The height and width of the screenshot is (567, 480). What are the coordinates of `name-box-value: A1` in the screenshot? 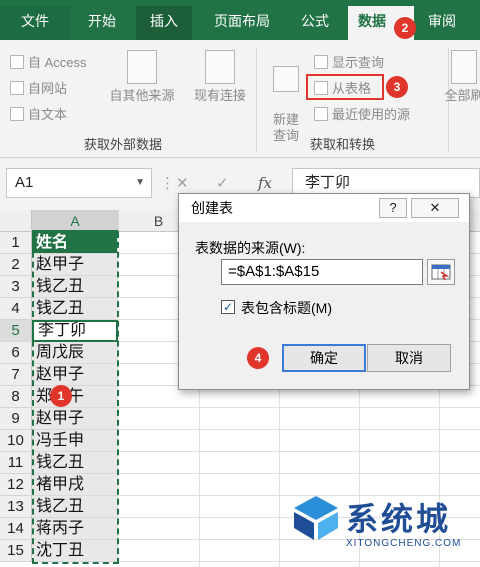 It's located at (24, 182).